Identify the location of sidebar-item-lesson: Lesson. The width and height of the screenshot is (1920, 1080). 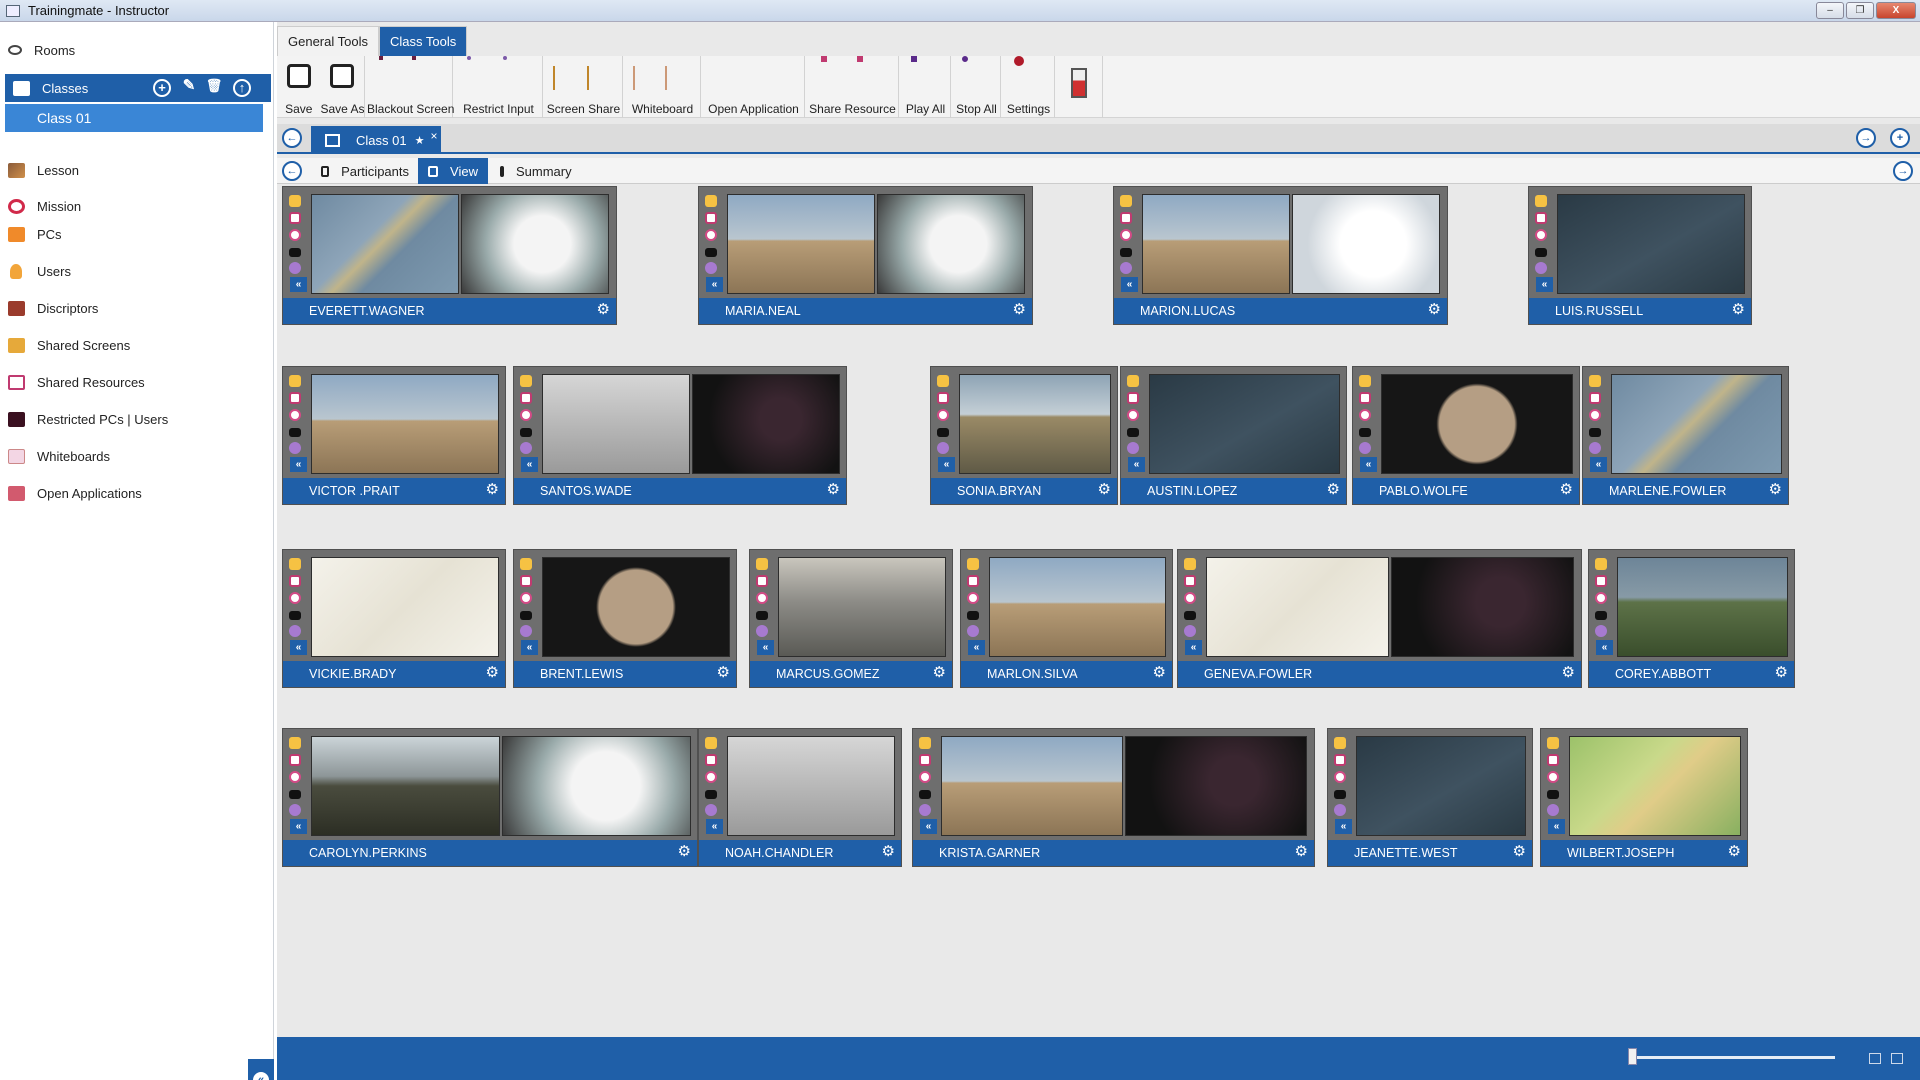
(137, 170).